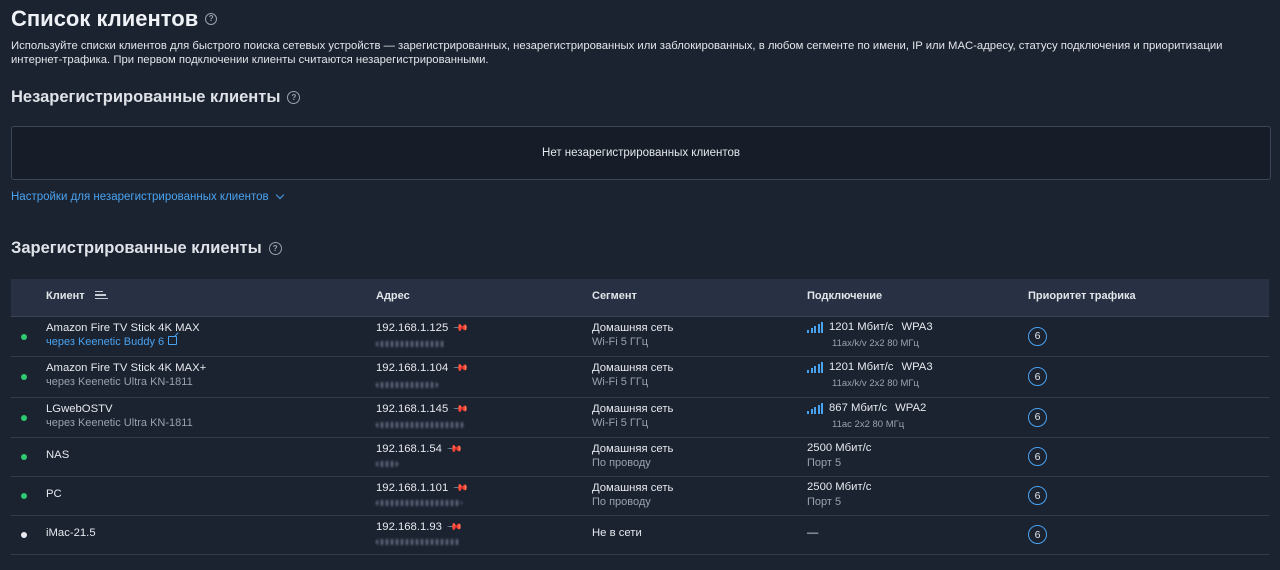 This screenshot has height=570, width=1280. I want to click on client-ip: 192.168.1.93 📌, so click(419, 527).